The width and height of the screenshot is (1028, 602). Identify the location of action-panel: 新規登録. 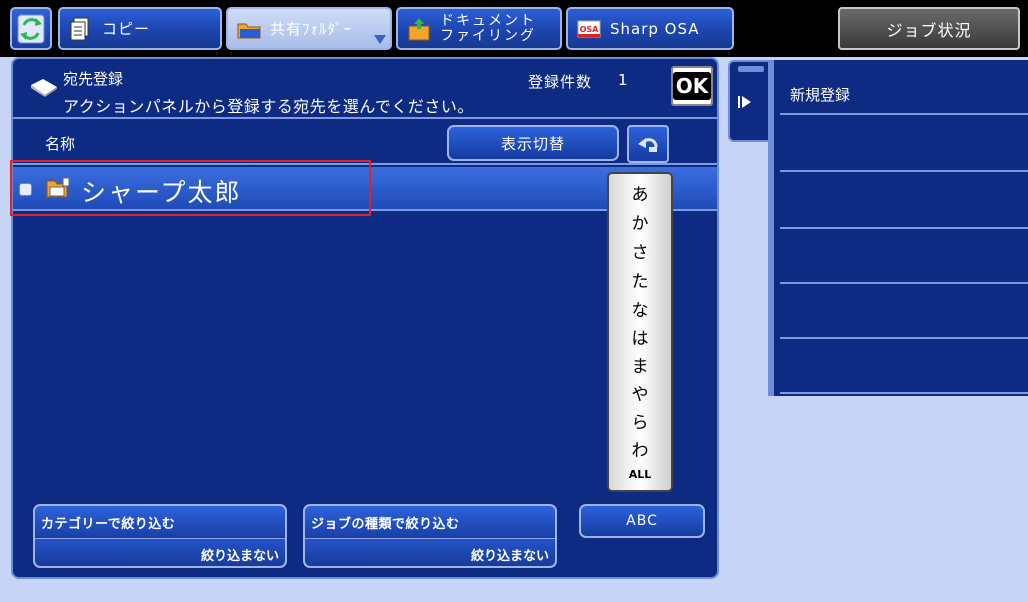
(898, 228).